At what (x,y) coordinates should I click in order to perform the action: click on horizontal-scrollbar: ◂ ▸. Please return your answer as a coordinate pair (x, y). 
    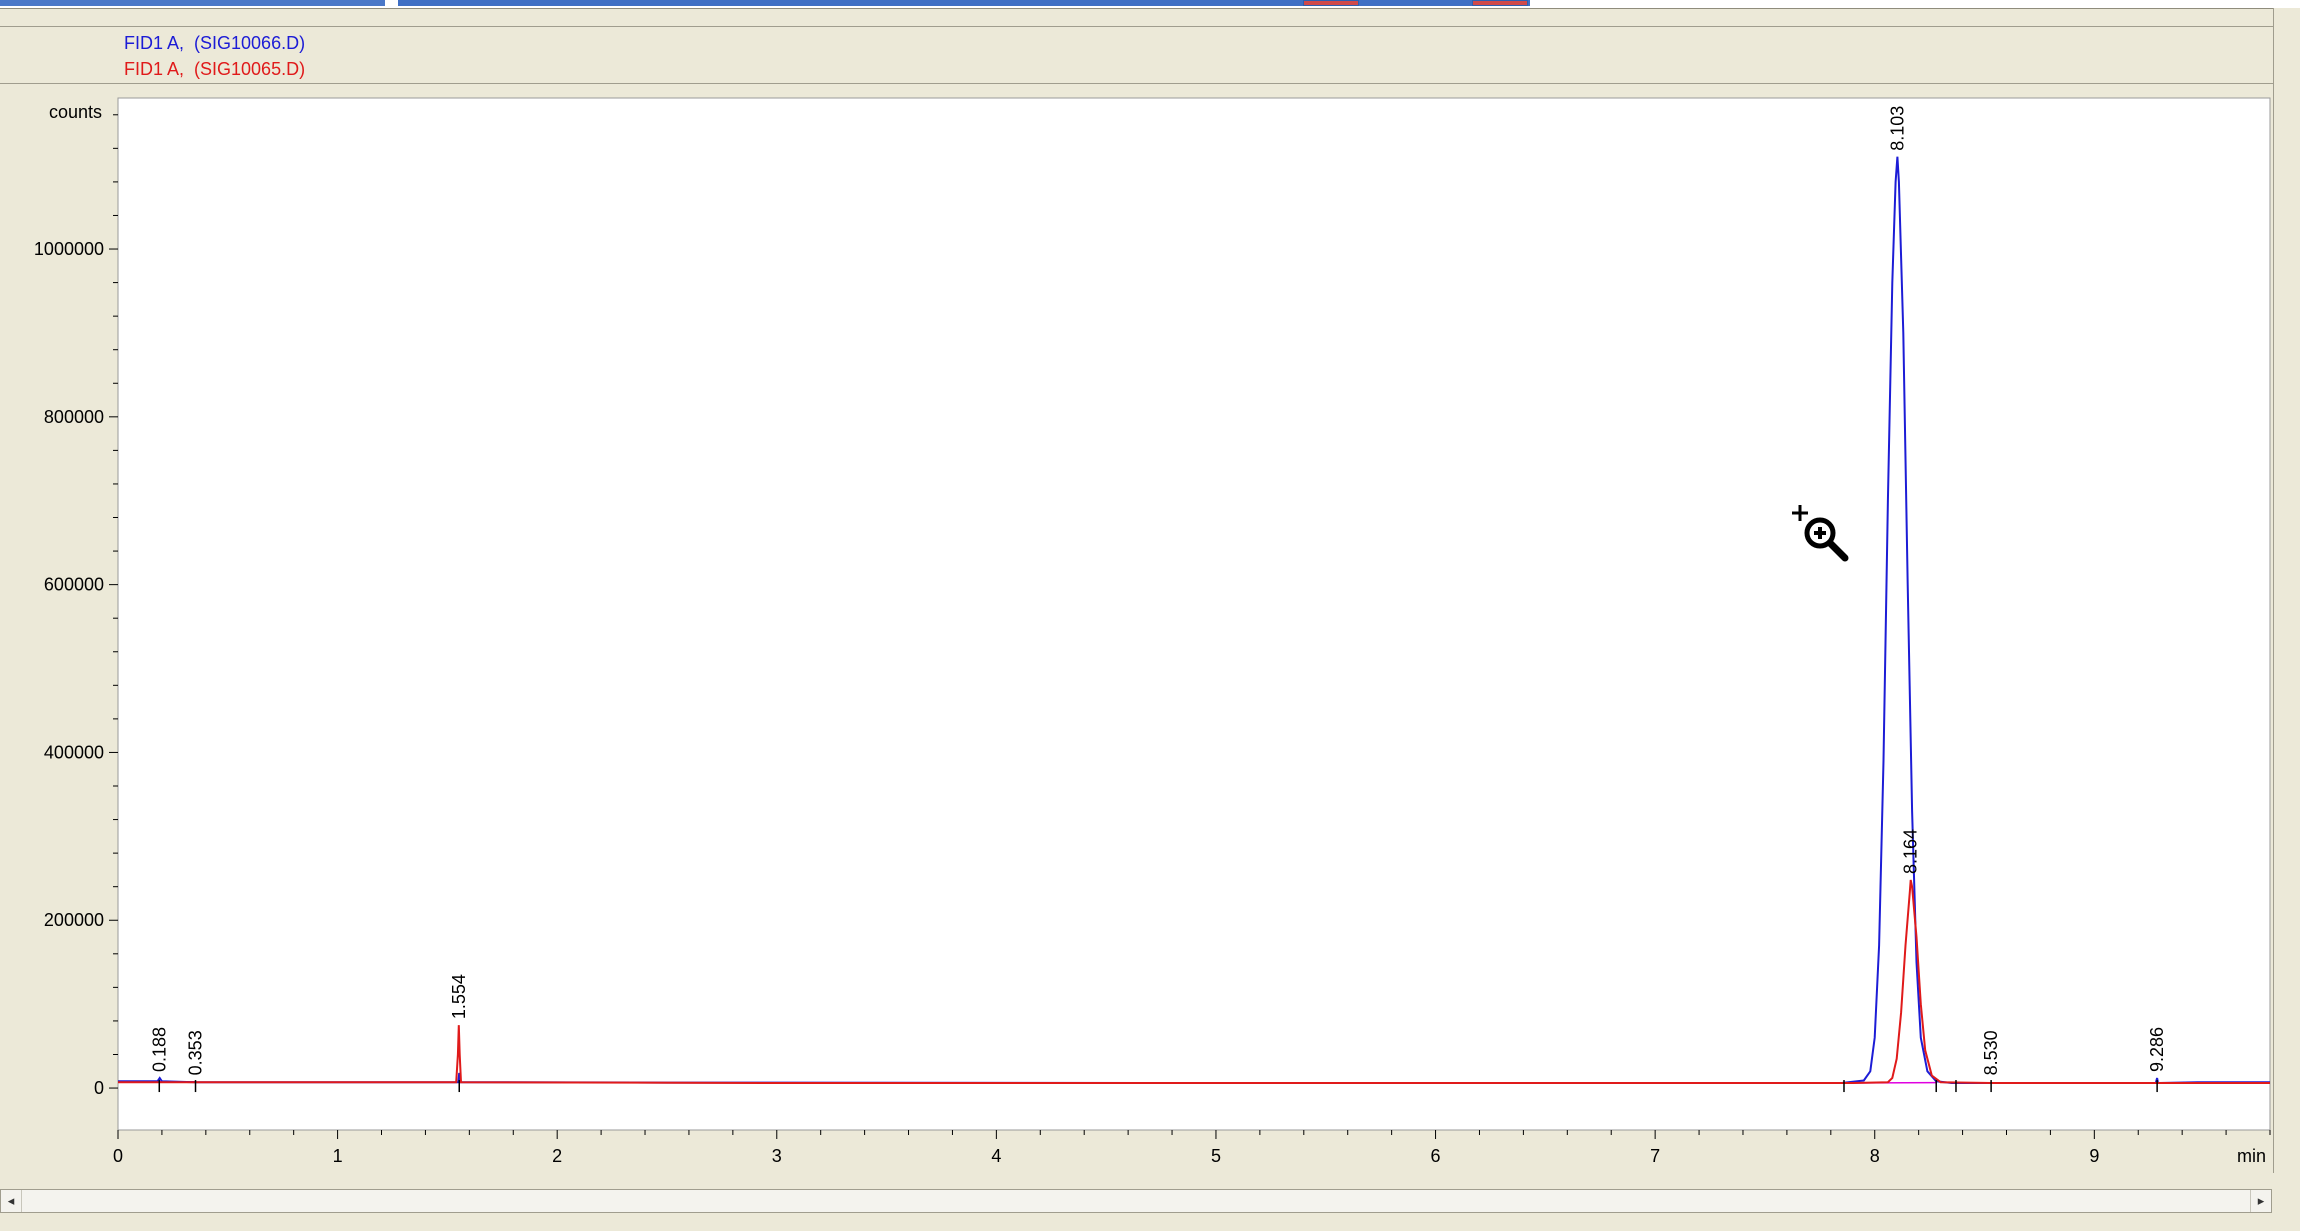
    Looking at the image, I should click on (1136, 1201).